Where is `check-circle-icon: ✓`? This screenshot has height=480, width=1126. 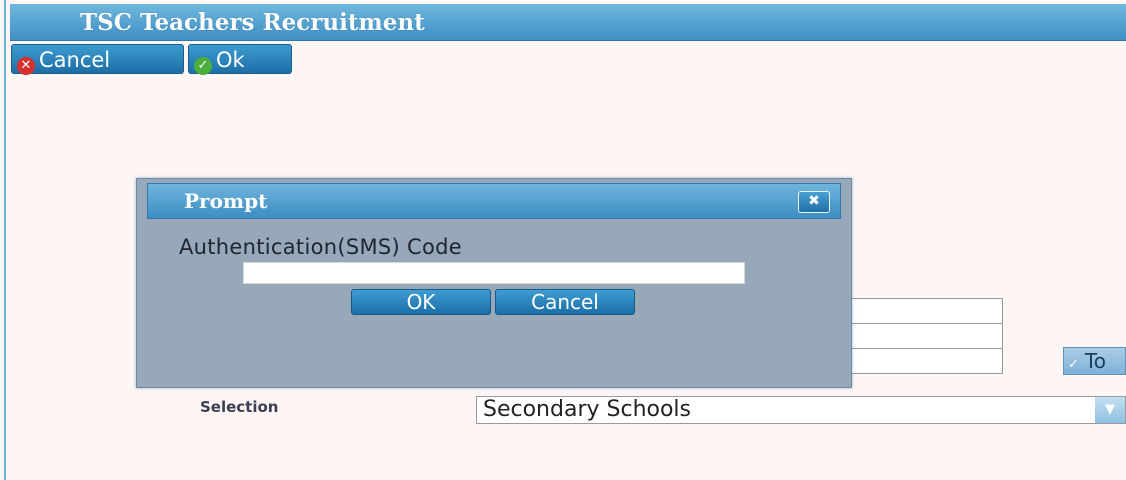 check-circle-icon: ✓ is located at coordinates (203, 66).